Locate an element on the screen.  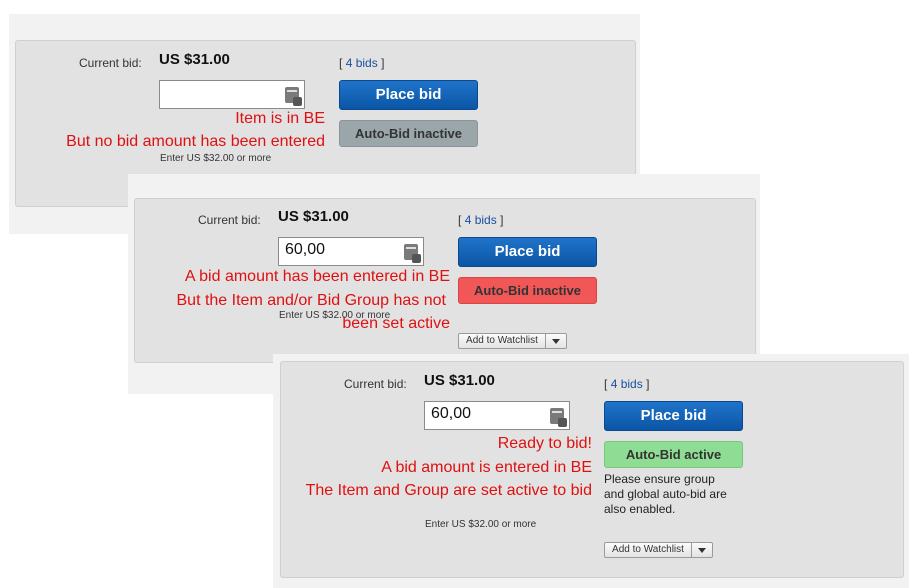
annotation-line: A bid amount has been entered in BE is located at coordinates (317, 276).